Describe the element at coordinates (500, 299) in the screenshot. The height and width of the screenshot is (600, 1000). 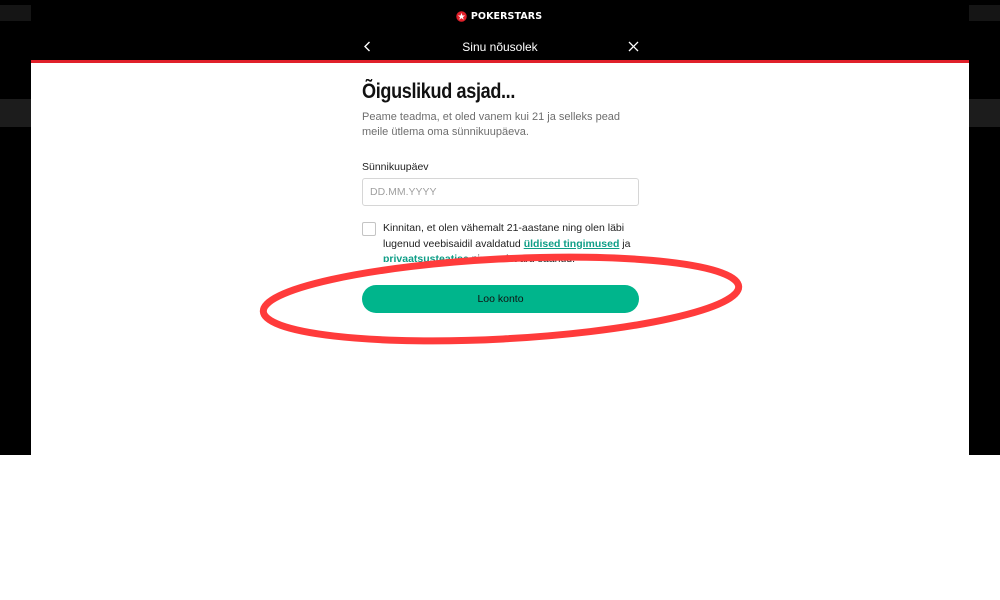
I see `submit-button: Loo konto` at that location.